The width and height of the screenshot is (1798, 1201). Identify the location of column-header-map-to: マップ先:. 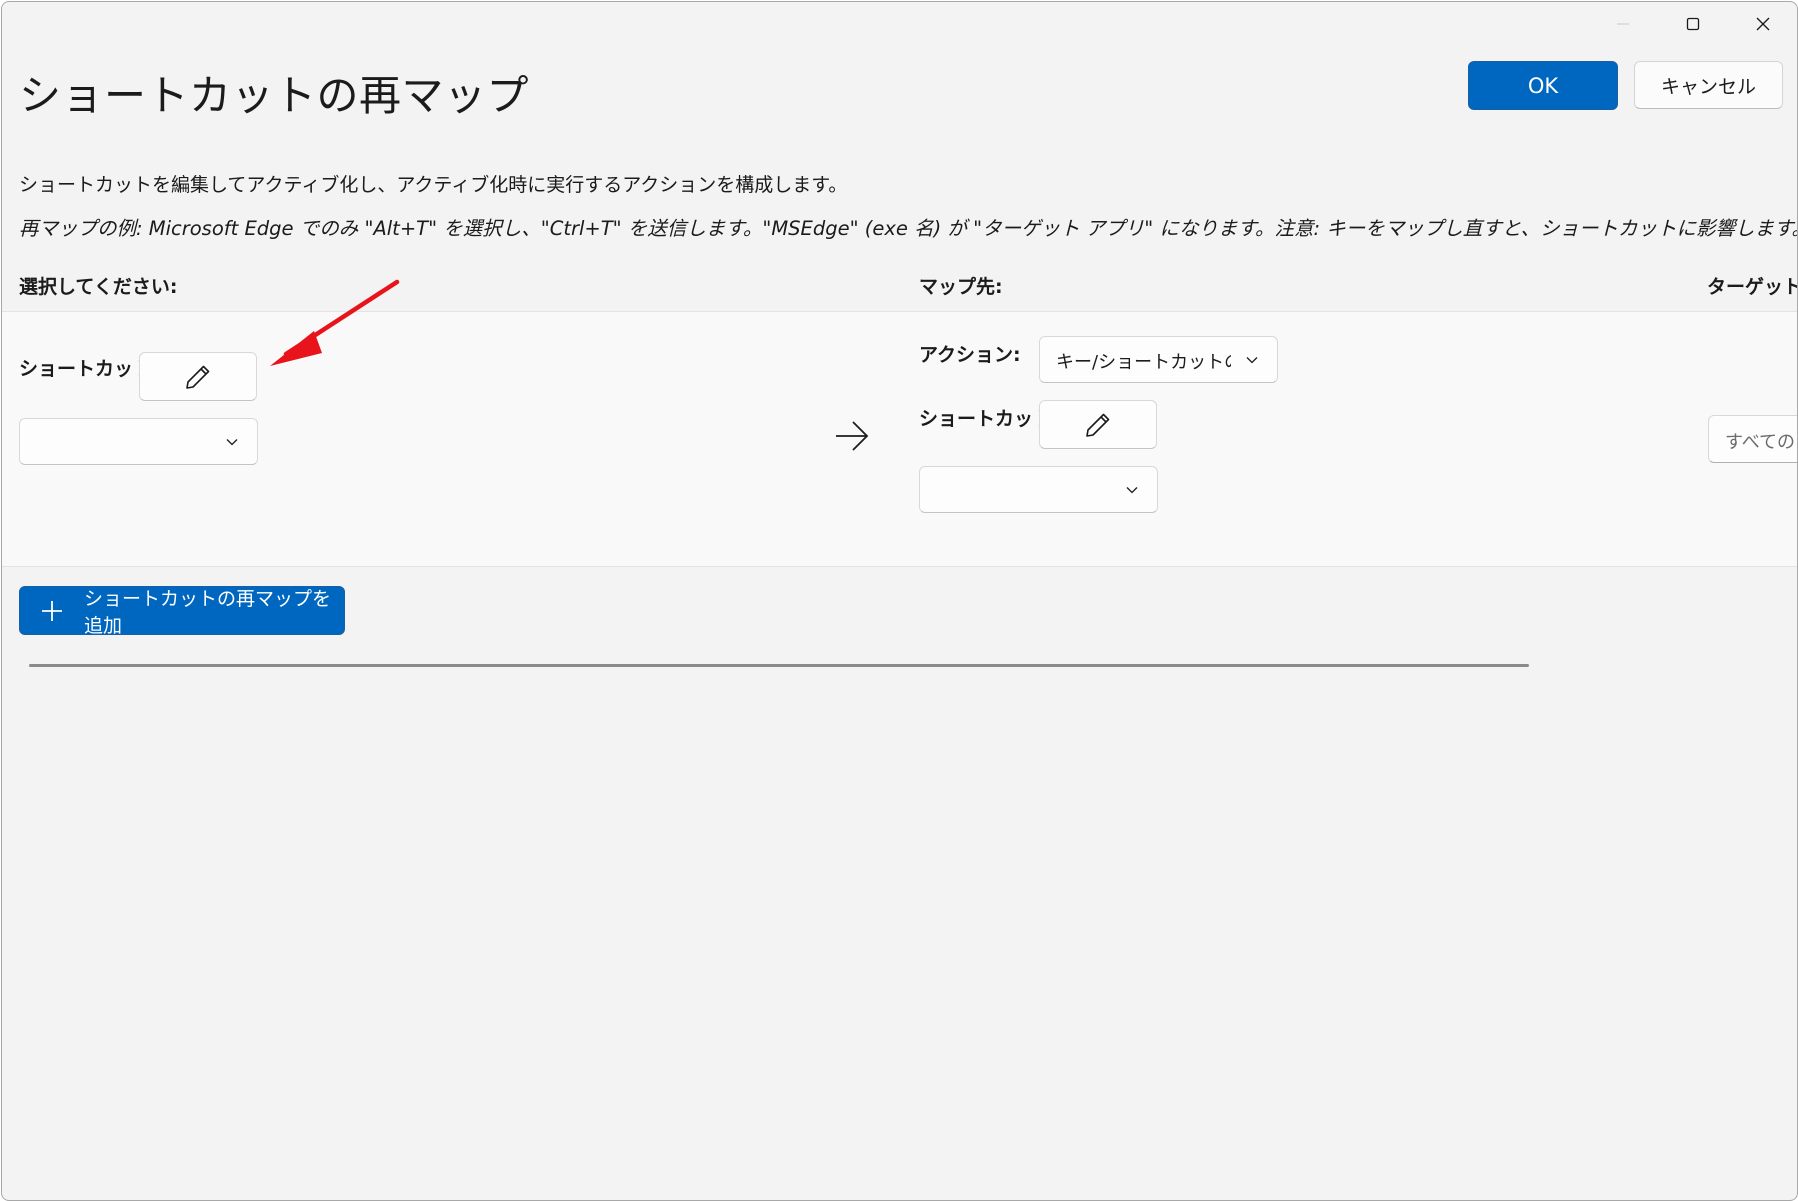
(961, 287).